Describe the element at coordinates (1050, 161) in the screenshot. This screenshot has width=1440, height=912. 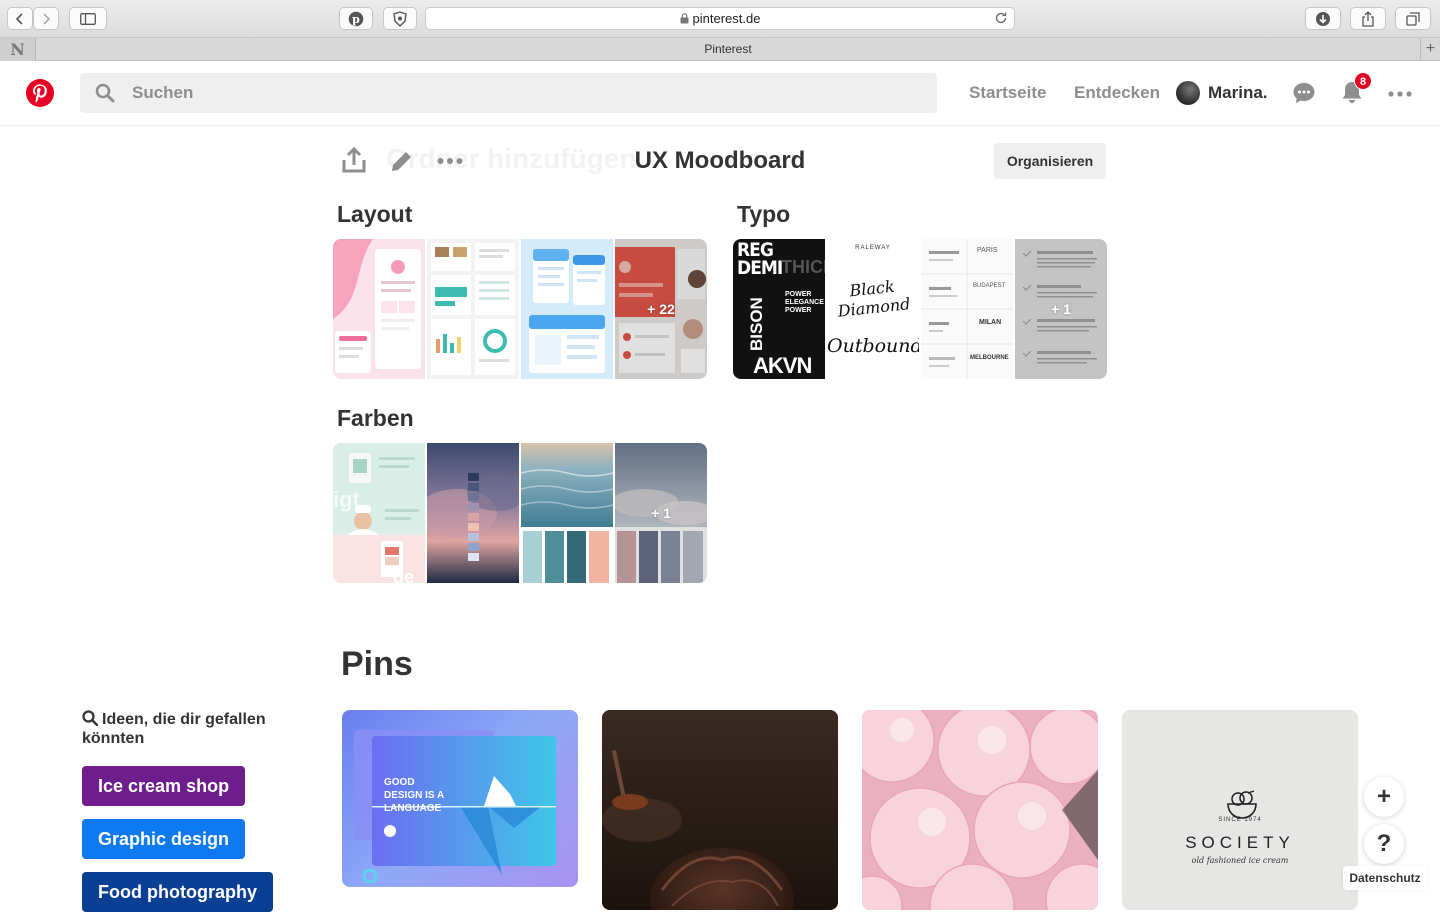
I see `organize-button: Organisieren` at that location.